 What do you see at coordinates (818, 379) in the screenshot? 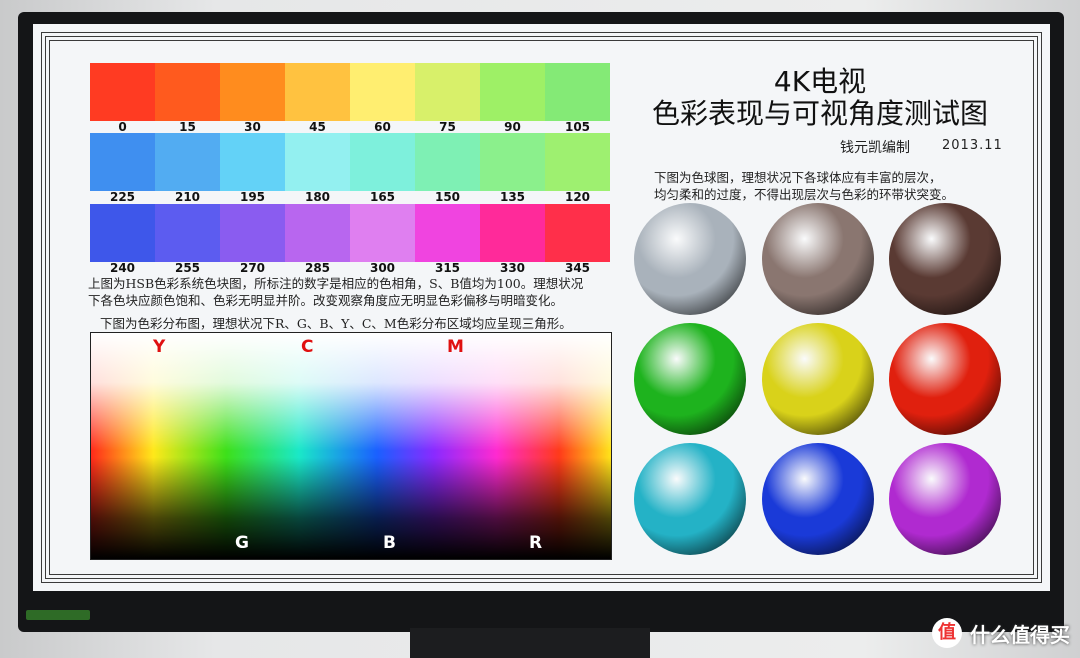
I see `sphere-yellow` at bounding box center [818, 379].